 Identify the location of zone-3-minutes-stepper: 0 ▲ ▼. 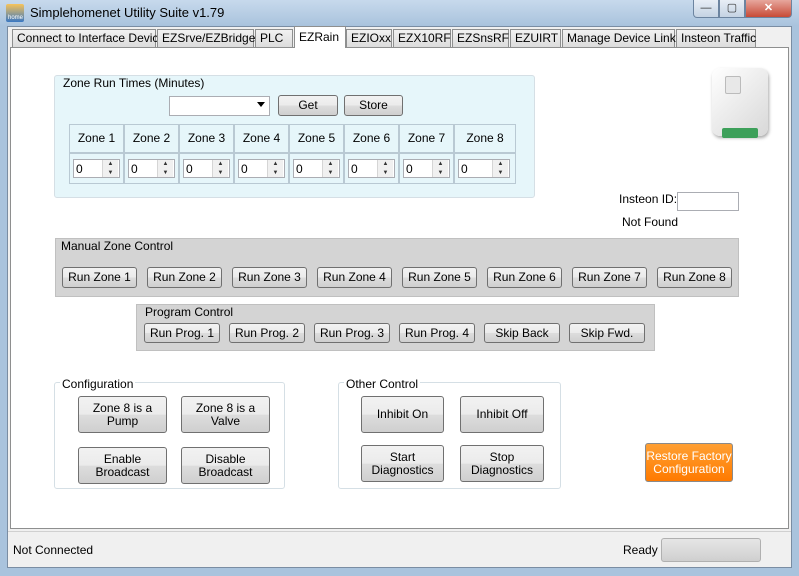
(206, 168).